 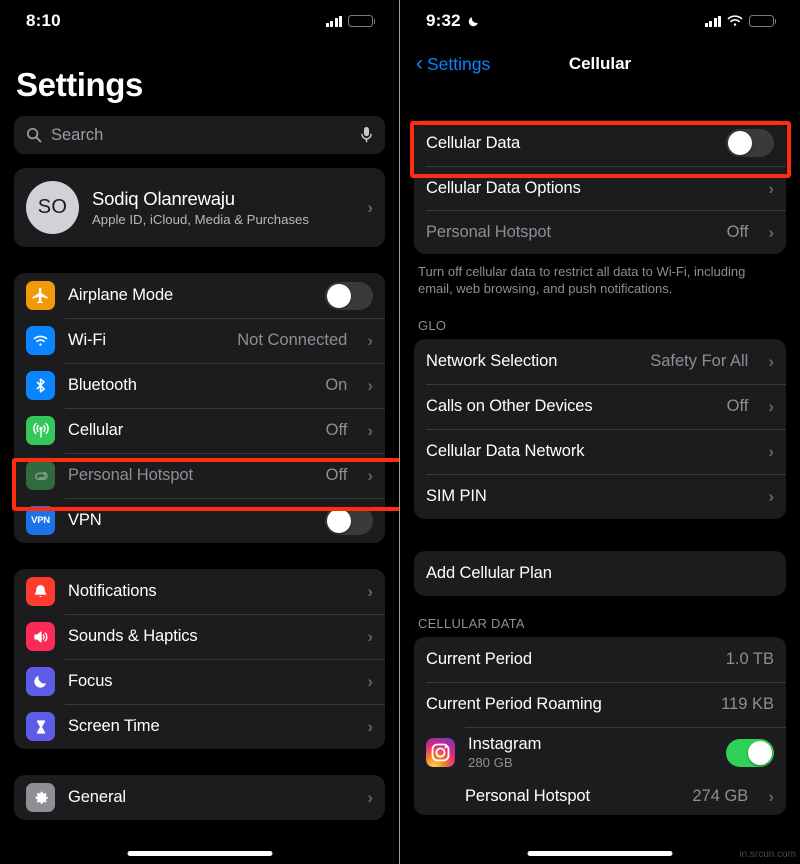 What do you see at coordinates (459, 63) in the screenshot?
I see `back-button-label: Settings` at bounding box center [459, 63].